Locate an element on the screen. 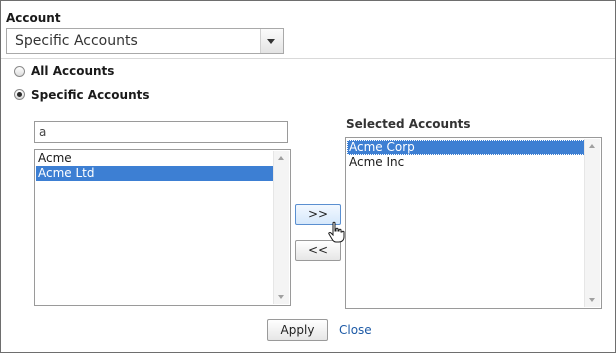 This screenshot has width=616, height=353. dropdown-toggle is located at coordinates (271, 41).